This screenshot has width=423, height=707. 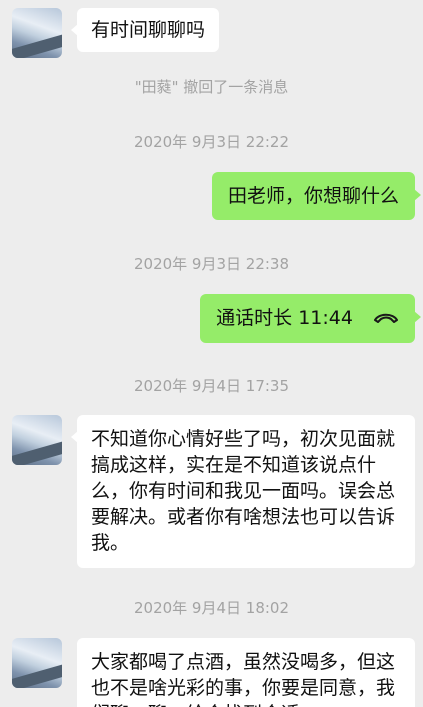 I want to click on call-record-bubble: 通话时长 11:44, so click(x=310, y=318).